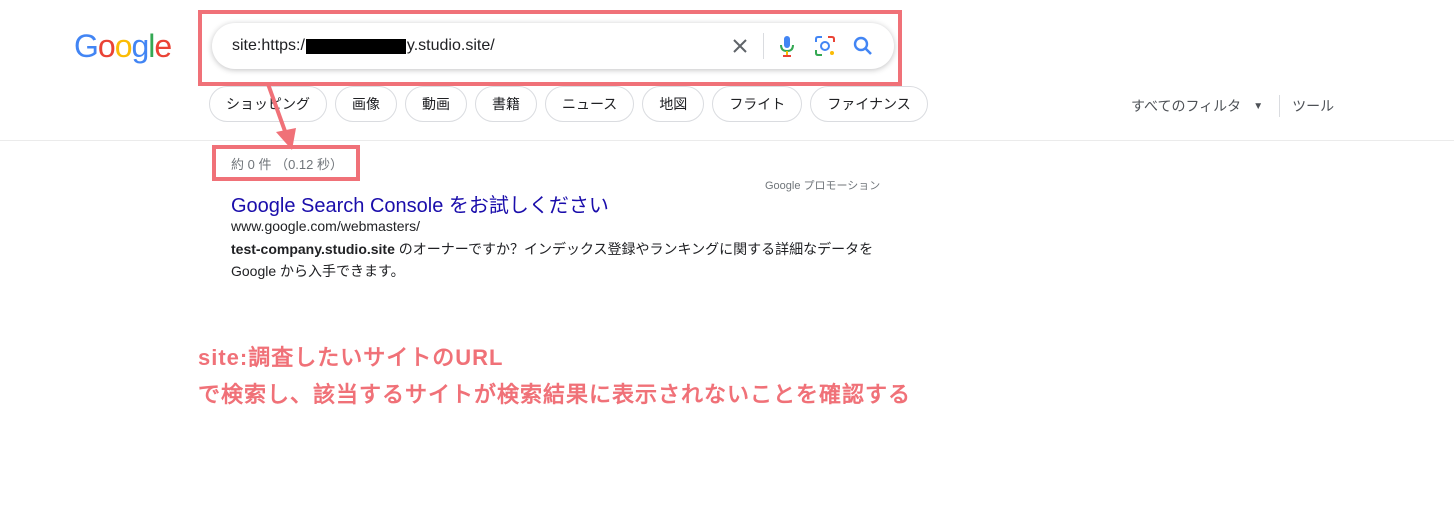 The image size is (1454, 523). Describe the element at coordinates (590, 104) in the screenshot. I see `tab-news: ニュース` at that location.